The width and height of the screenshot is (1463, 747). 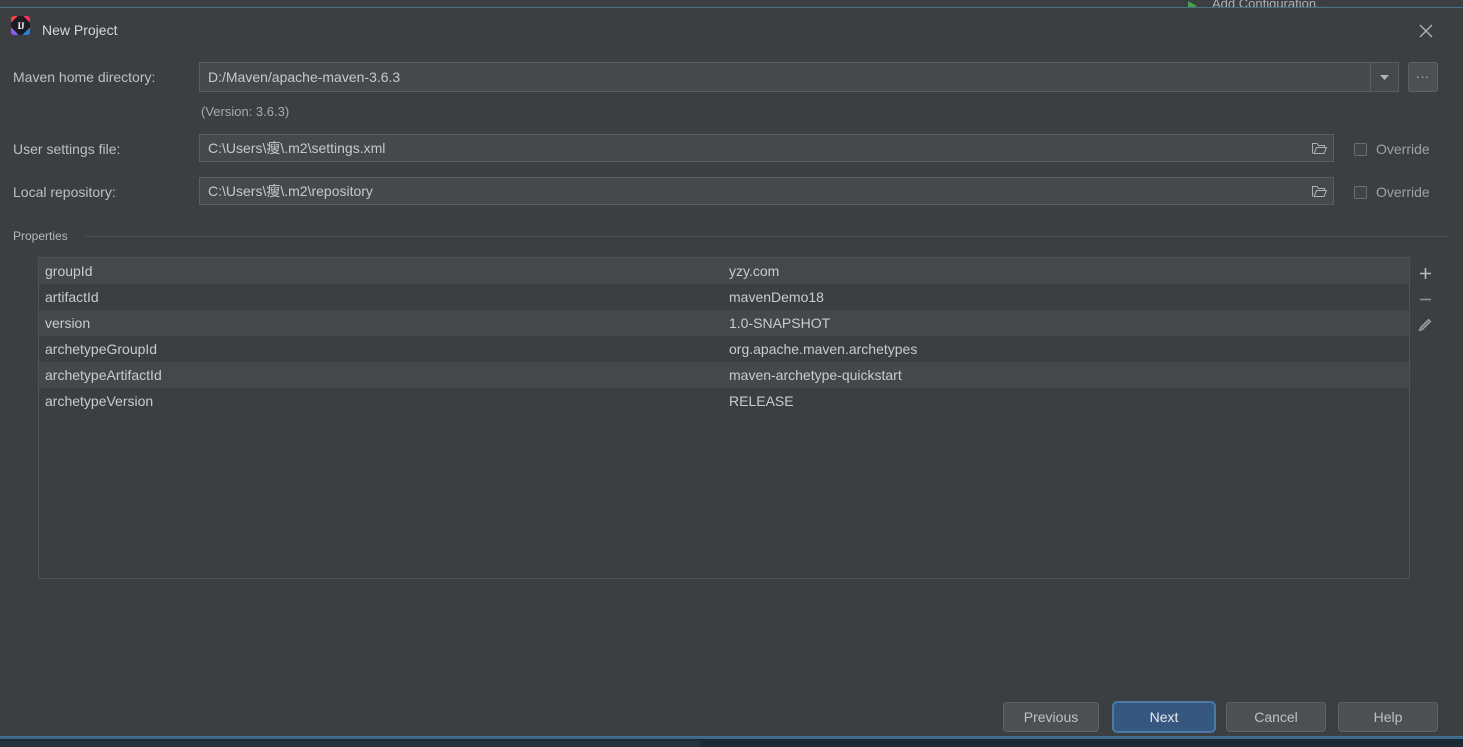 I want to click on properties-table-toolbar, so click(x=1425, y=310).